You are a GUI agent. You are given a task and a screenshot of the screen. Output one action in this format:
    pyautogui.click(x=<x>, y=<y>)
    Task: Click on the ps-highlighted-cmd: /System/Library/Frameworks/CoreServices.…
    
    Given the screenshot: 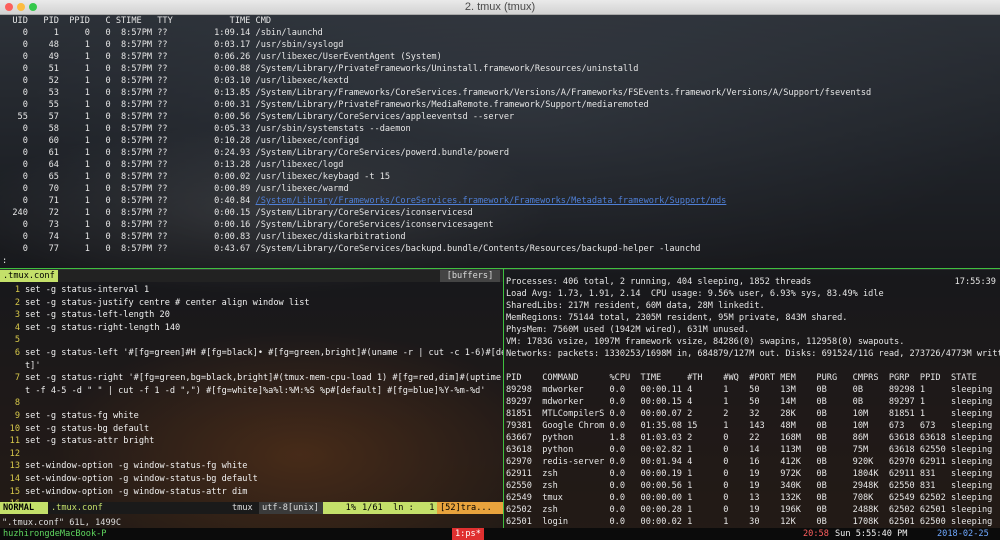 What is the action you would take?
    pyautogui.click(x=491, y=201)
    